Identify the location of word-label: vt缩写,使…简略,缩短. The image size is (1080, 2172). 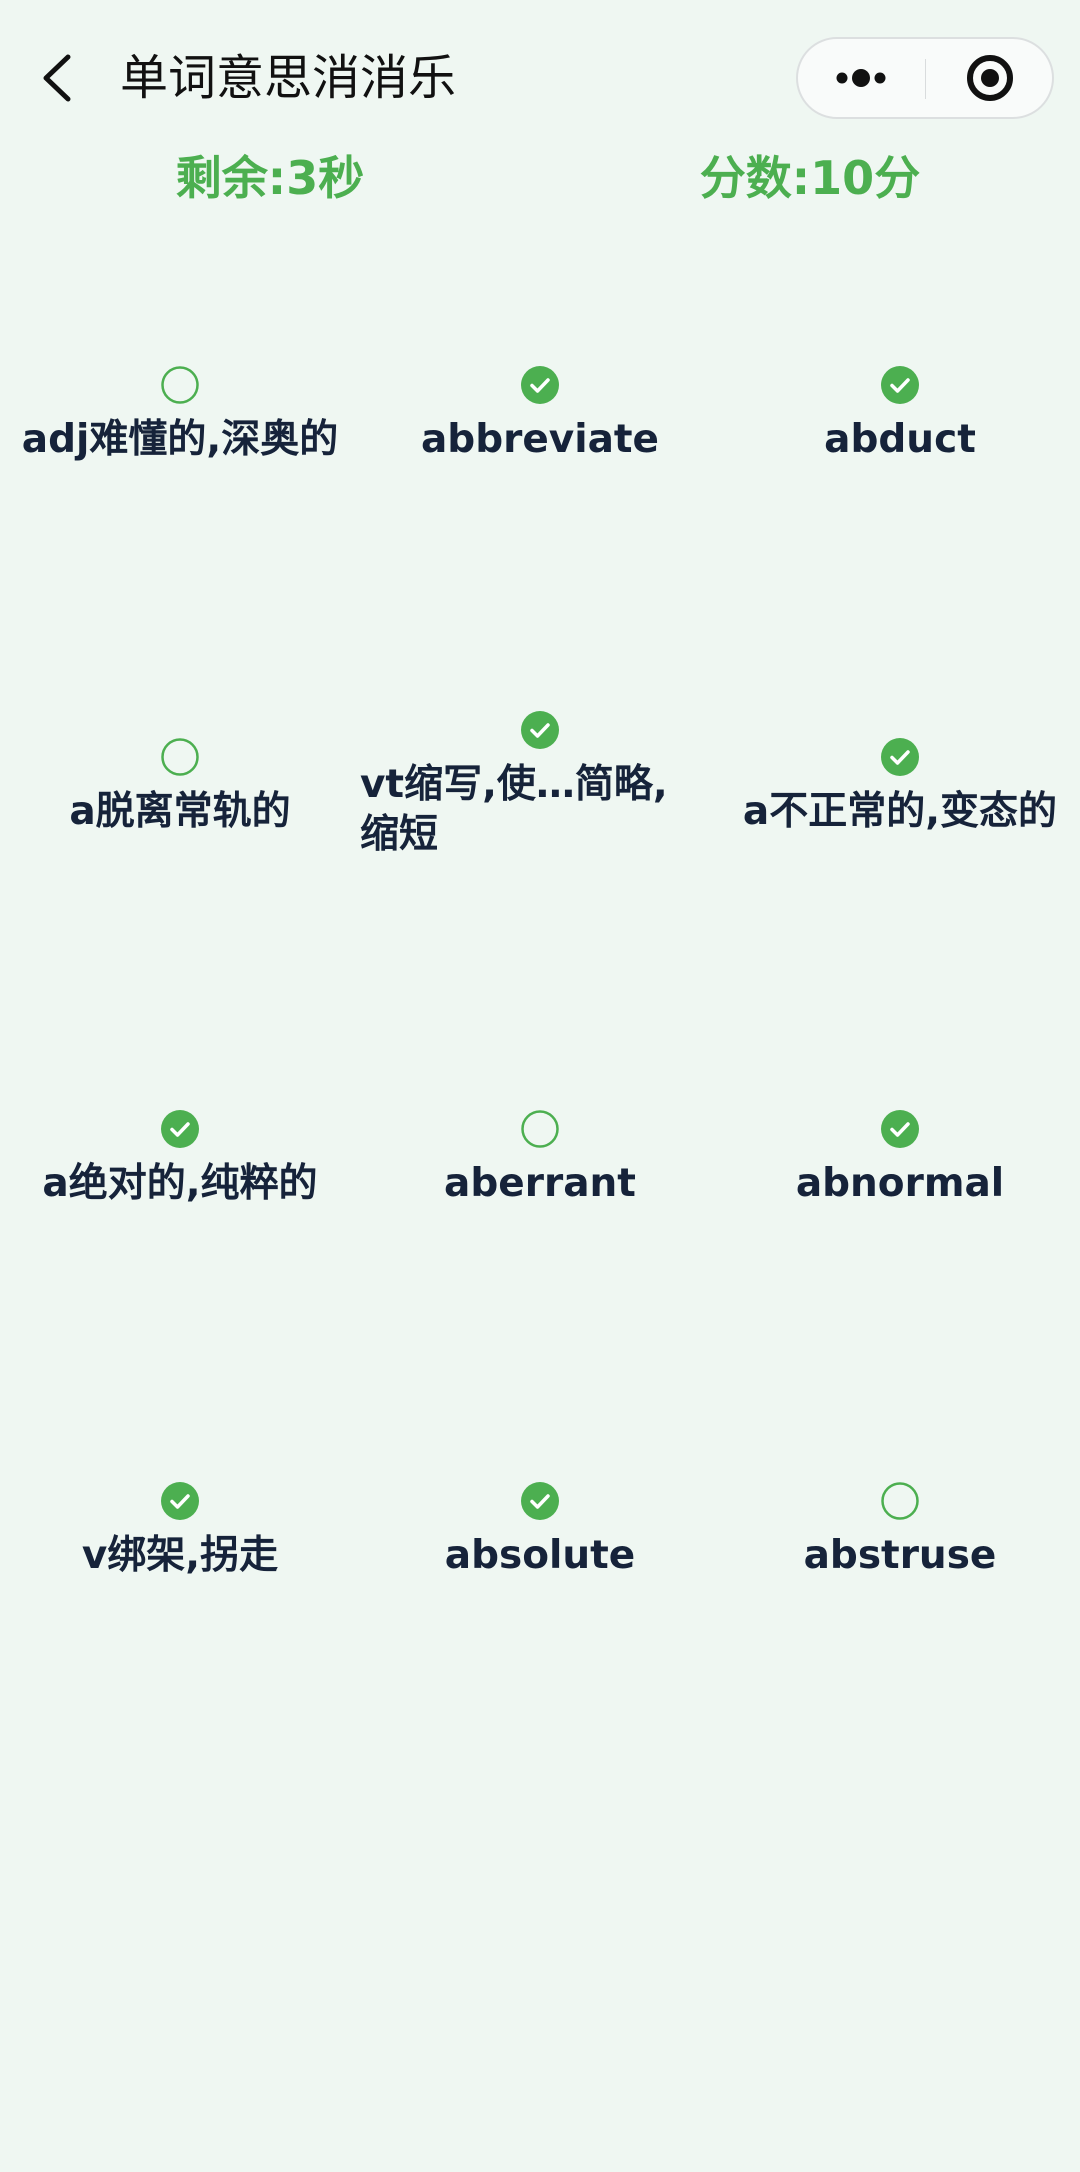
(514, 809).